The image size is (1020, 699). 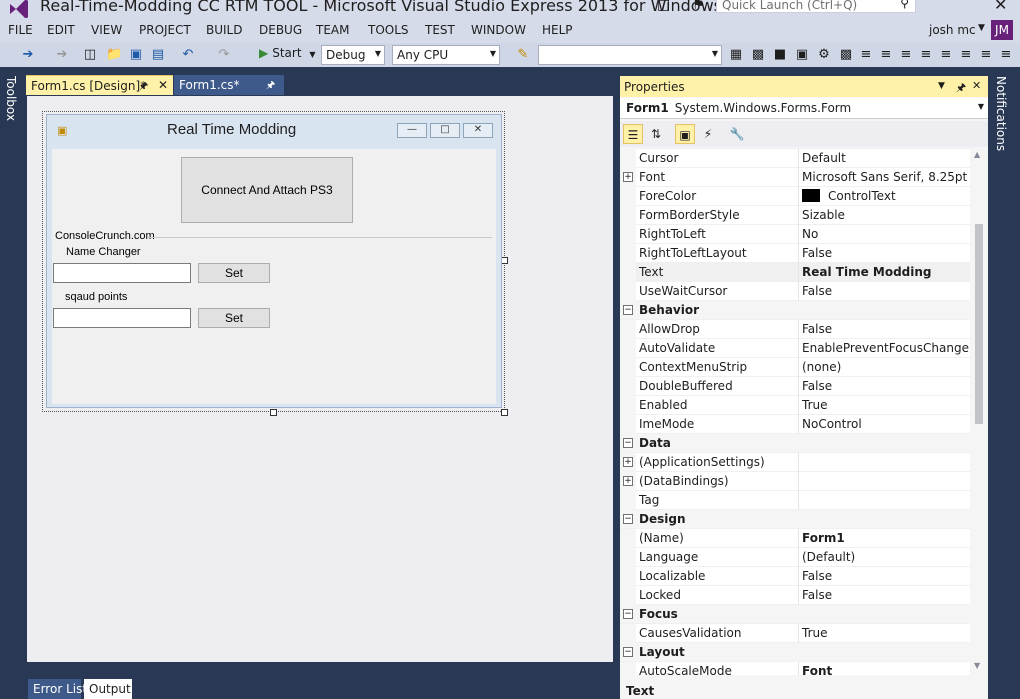 What do you see at coordinates (108, 689) in the screenshot?
I see `tab-output: Output` at bounding box center [108, 689].